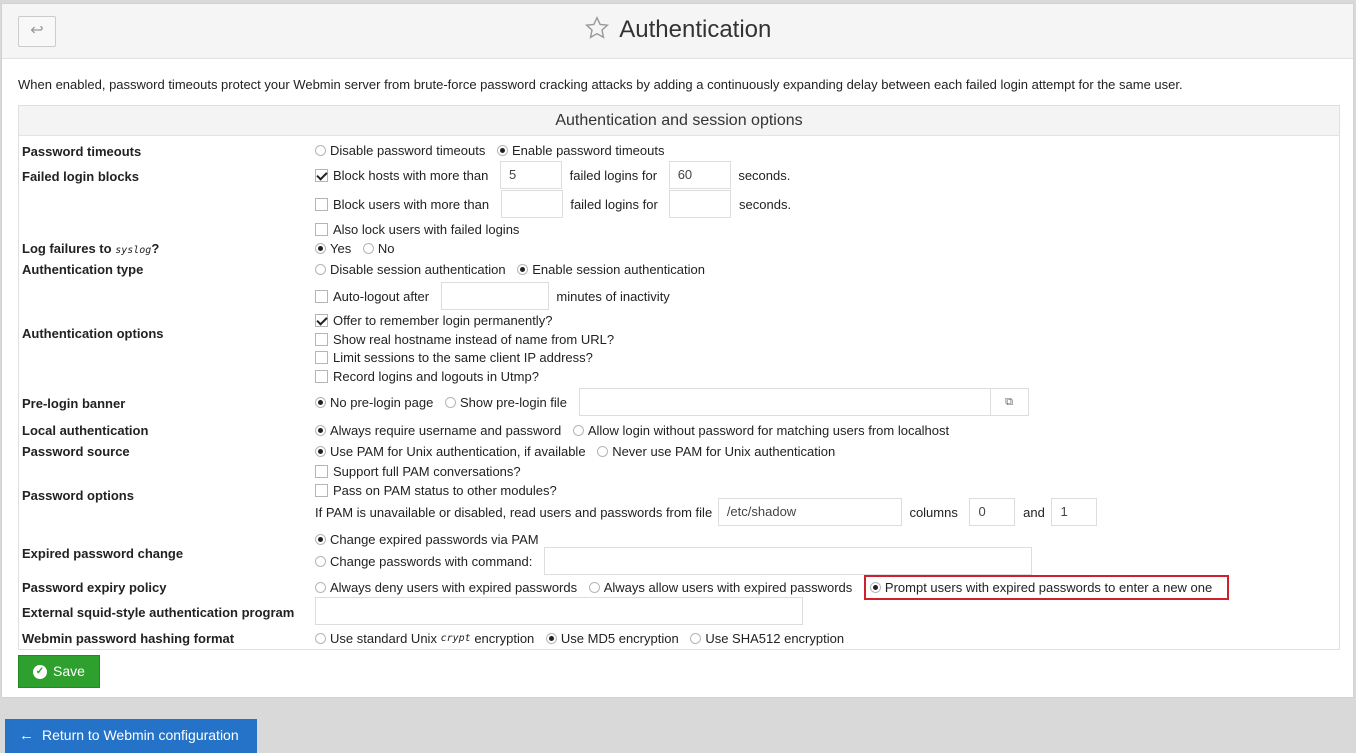 This screenshot has width=1356, height=753. What do you see at coordinates (320, 402) in the screenshot?
I see `no-prelogin-radio` at bounding box center [320, 402].